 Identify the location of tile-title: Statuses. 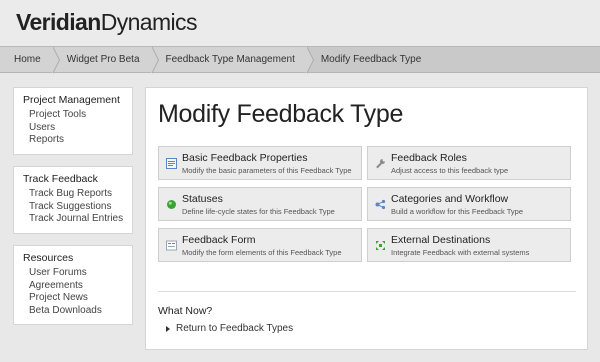
(202, 199).